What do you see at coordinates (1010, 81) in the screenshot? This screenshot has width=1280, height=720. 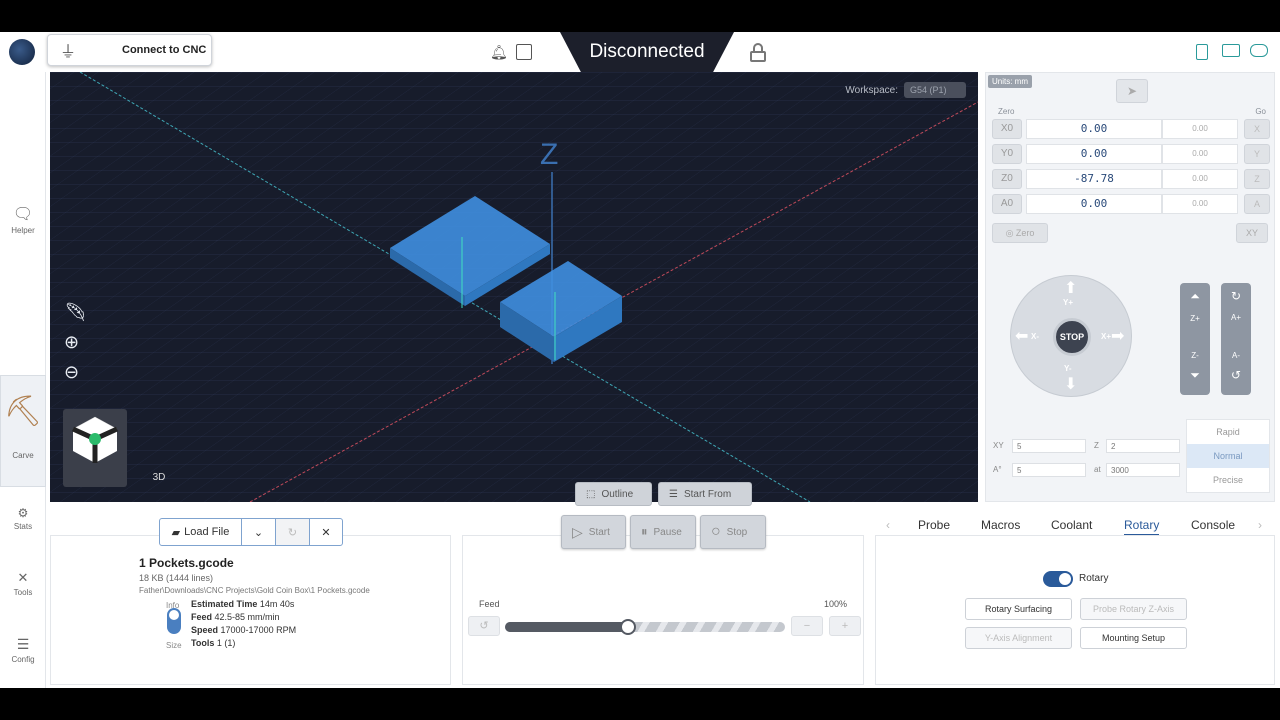 I see `units-badge: Units: mm` at bounding box center [1010, 81].